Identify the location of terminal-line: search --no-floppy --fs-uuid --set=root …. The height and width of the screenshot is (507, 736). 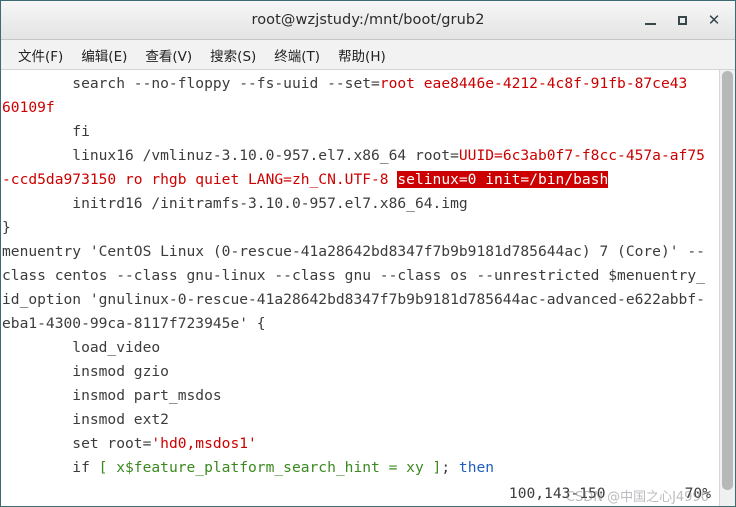
(360, 84).